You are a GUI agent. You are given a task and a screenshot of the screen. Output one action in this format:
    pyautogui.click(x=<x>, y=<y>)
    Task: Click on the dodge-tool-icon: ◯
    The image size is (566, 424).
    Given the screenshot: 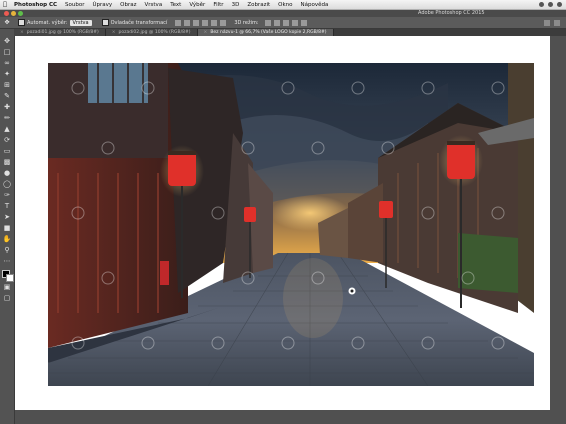 What is the action you would take?
    pyautogui.click(x=7, y=184)
    